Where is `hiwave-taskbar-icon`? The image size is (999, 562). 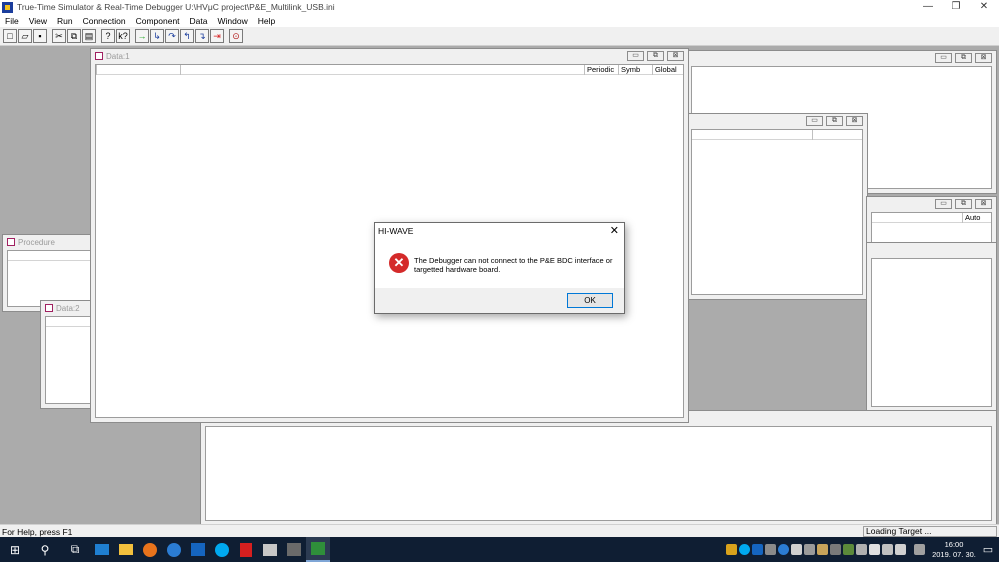
hiwave-taskbar-icon is located at coordinates (318, 549).